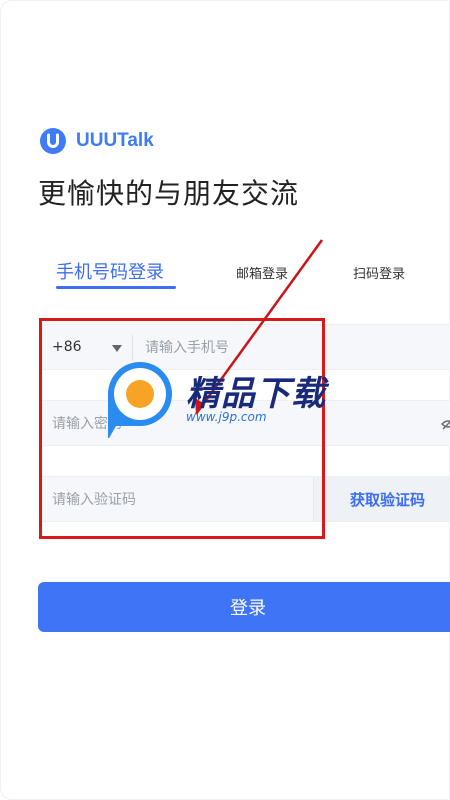 The height and width of the screenshot is (800, 450). I want to click on chevron-down-icon, so click(117, 348).